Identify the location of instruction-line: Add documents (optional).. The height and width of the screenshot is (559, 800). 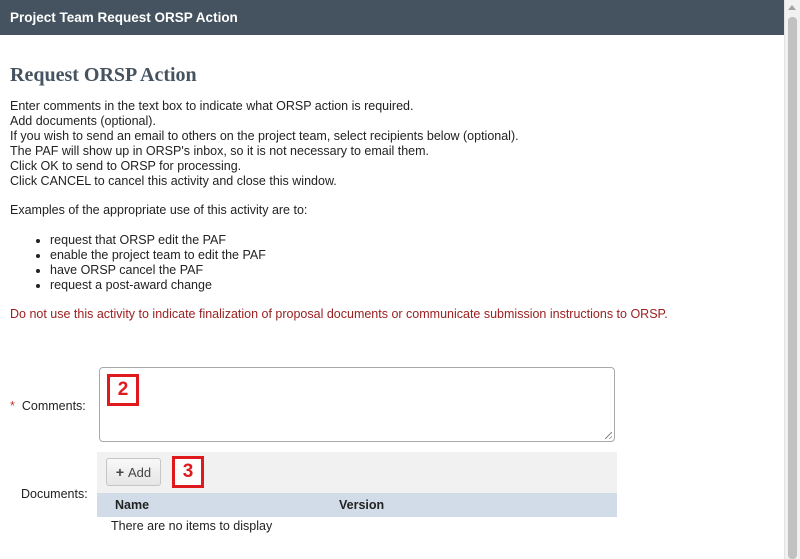
(83, 121).